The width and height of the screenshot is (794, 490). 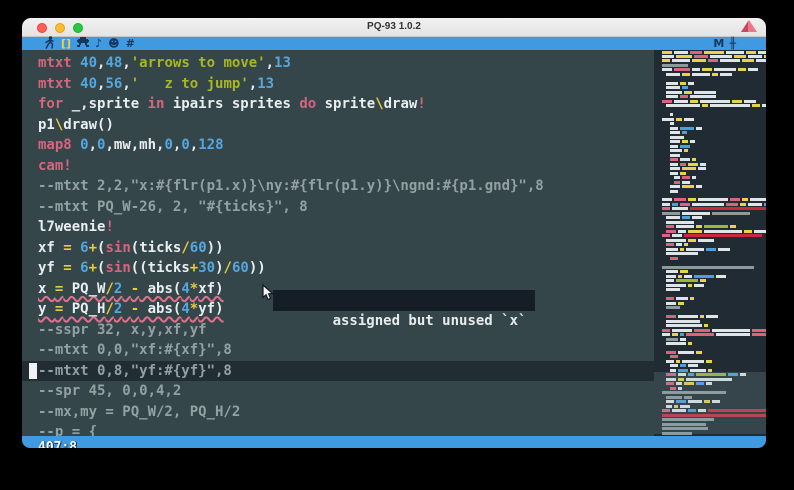 What do you see at coordinates (394, 42) in the screenshot?
I see `toolbar: [] ♪ ☻ # M ╫` at bounding box center [394, 42].